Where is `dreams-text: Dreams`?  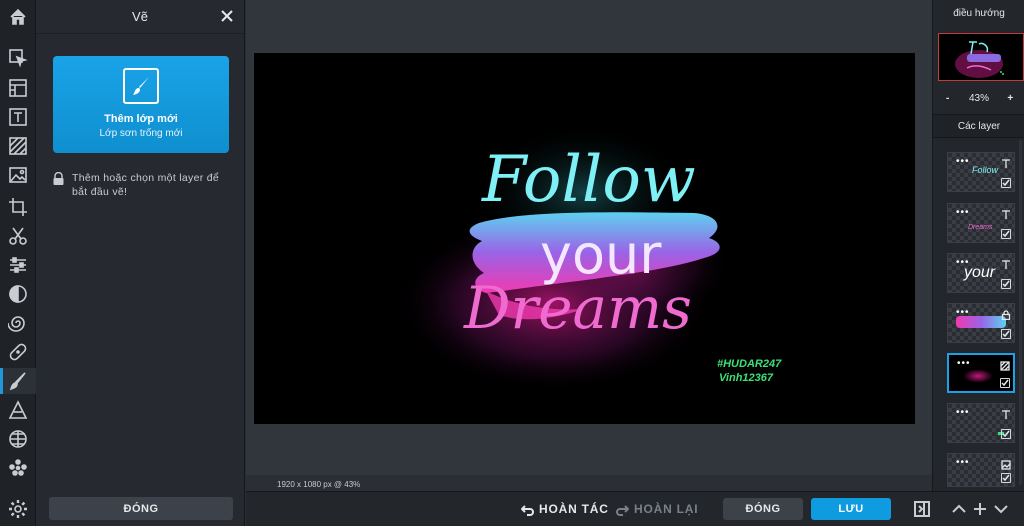 dreams-text: Dreams is located at coordinates (577, 308).